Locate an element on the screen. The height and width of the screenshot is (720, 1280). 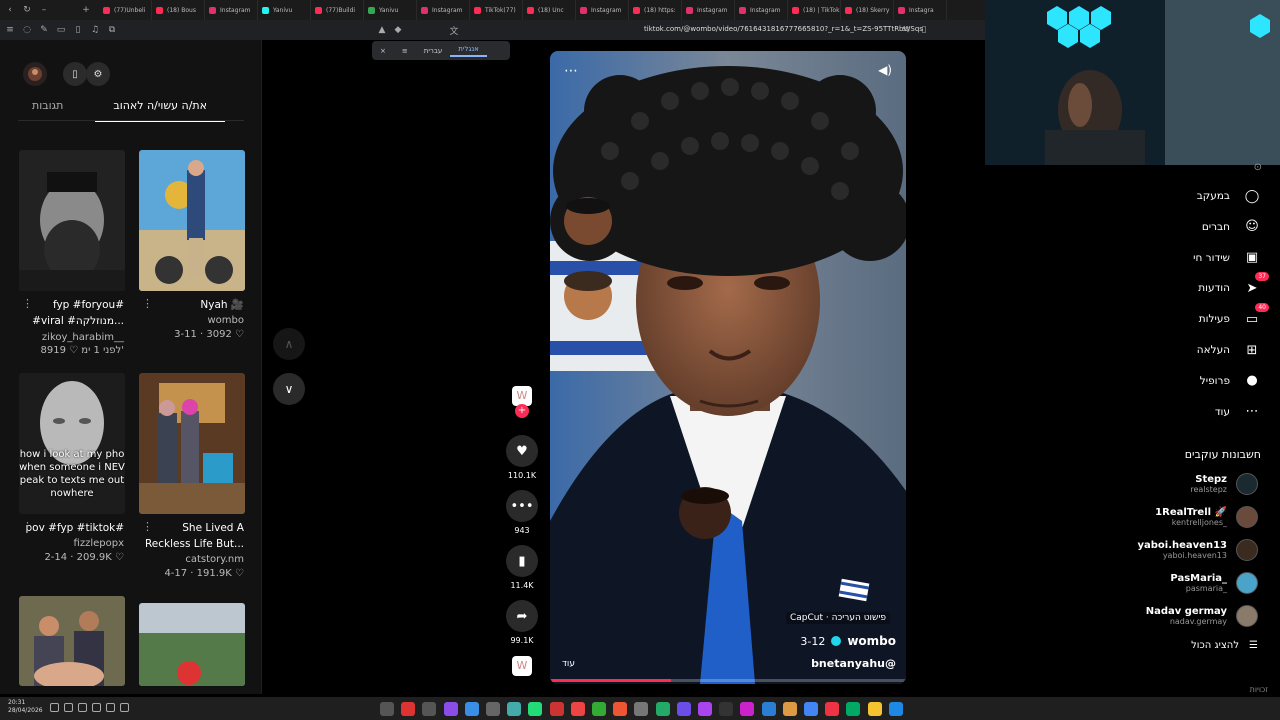
share-icon: ⇆ is located at coordinates (906, 30).